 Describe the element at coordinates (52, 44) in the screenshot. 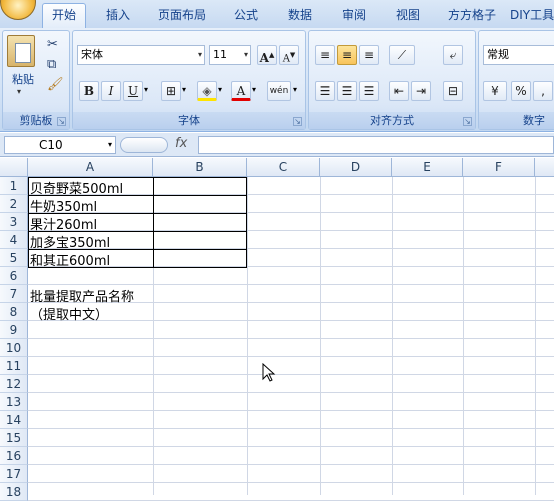

I see `cut-icon: ✂` at that location.